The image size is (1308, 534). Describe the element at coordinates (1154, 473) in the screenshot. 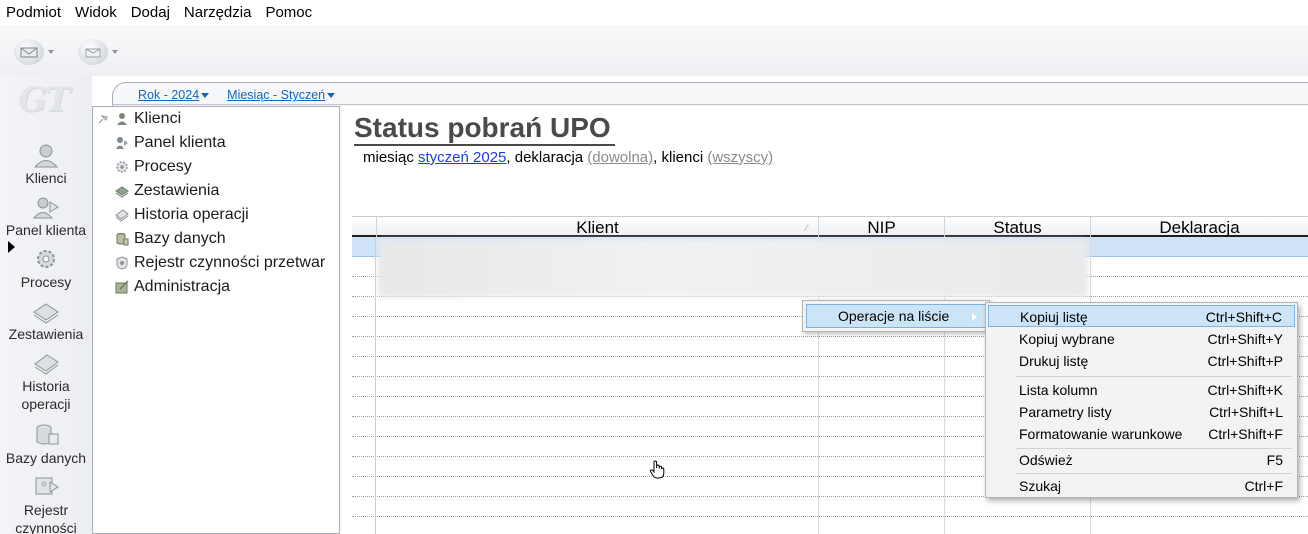

I see `menu-separator` at that location.